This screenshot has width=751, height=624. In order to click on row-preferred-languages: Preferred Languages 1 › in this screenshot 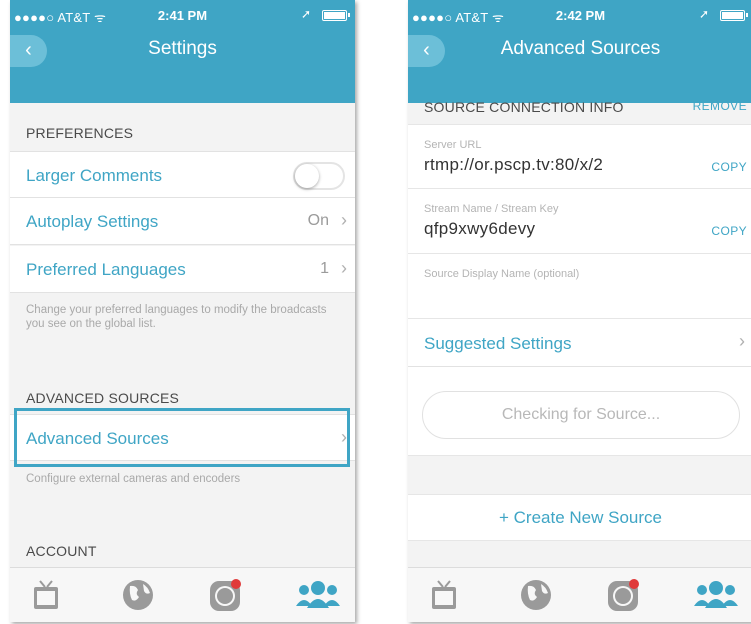, I will do `click(182, 269)`.